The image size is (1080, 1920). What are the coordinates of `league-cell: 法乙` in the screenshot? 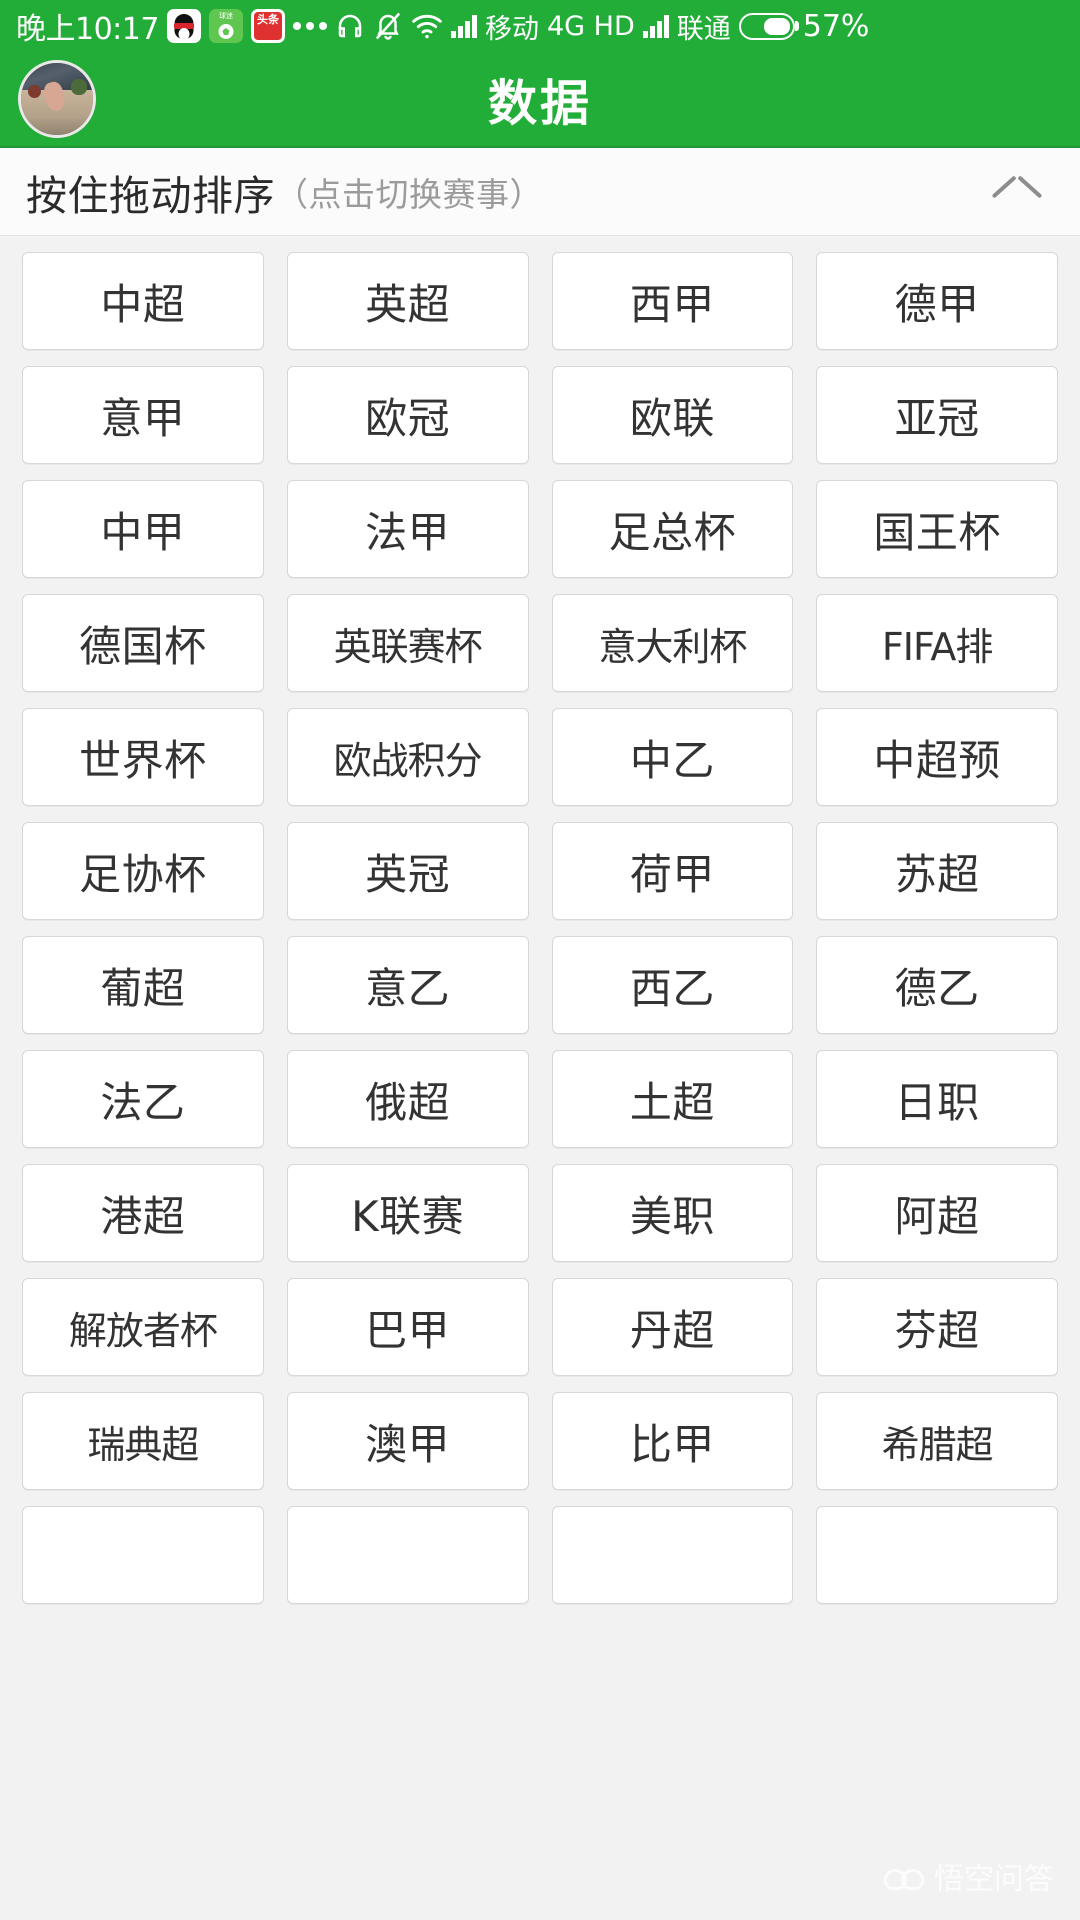 It's located at (143, 1099).